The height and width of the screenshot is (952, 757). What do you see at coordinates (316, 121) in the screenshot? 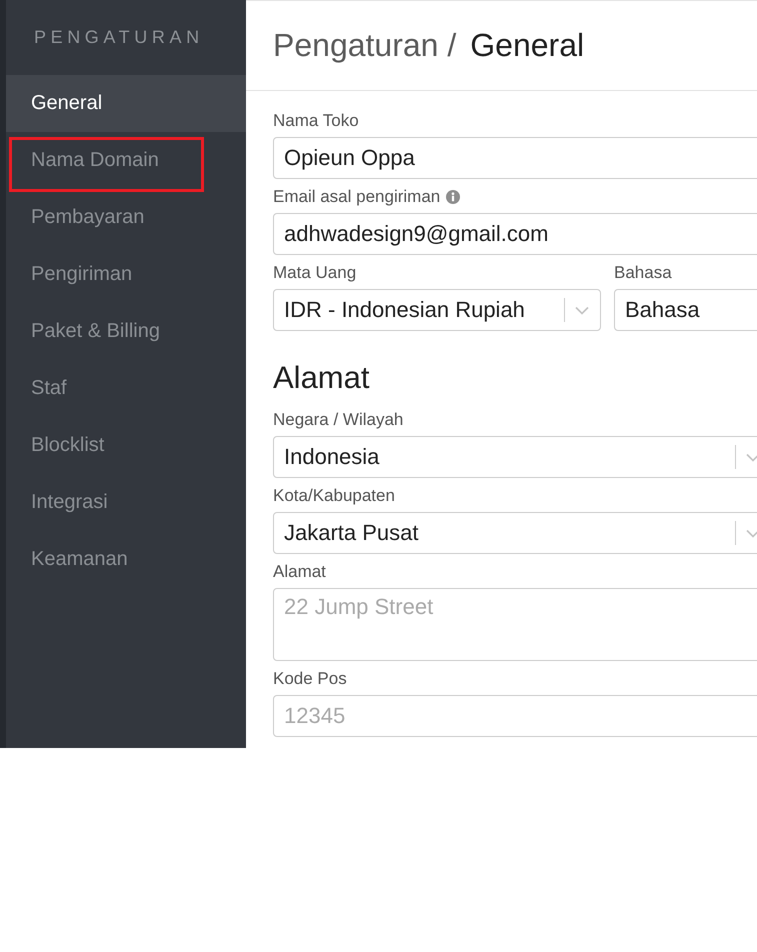
I see `field-label: Nama Toko` at bounding box center [316, 121].